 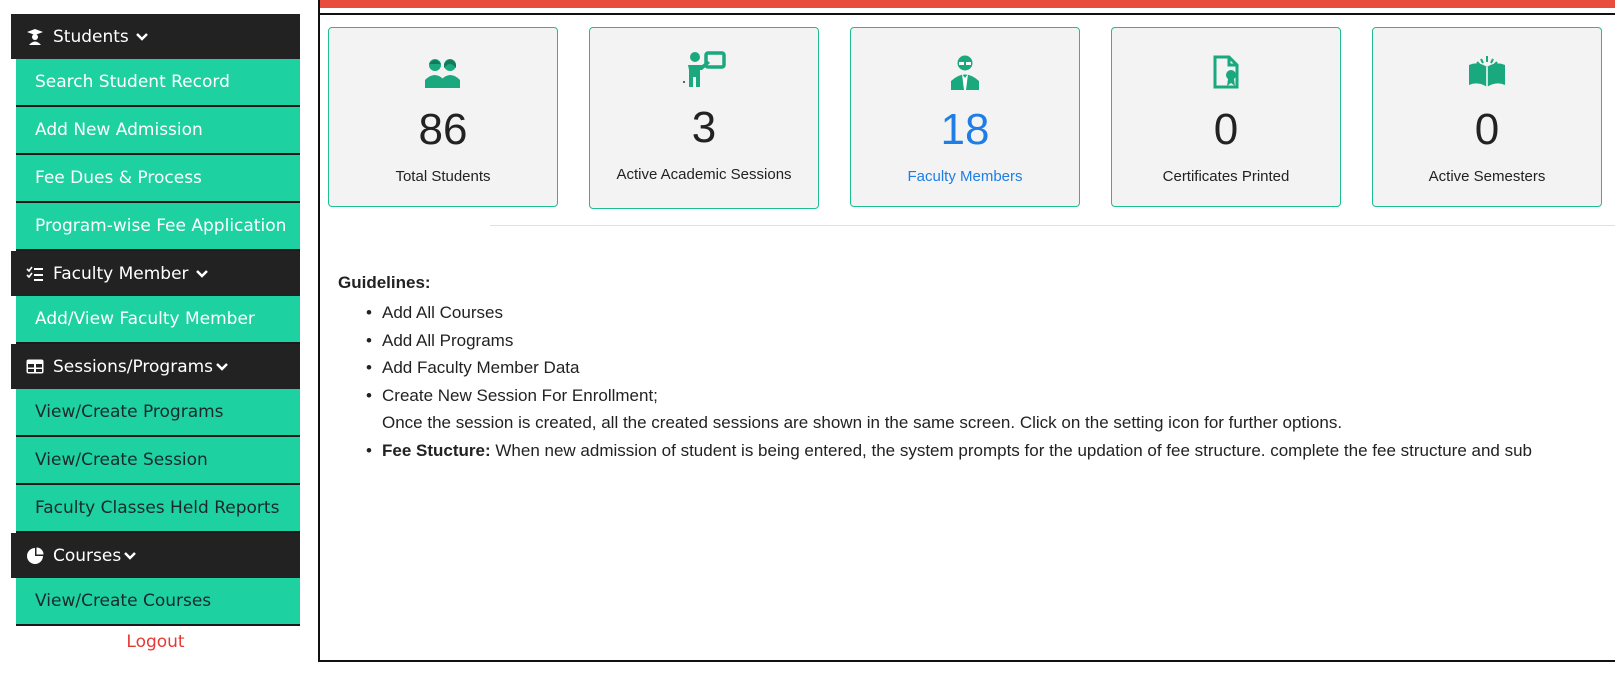 I want to click on top-accent-bar, so click(x=967, y=4).